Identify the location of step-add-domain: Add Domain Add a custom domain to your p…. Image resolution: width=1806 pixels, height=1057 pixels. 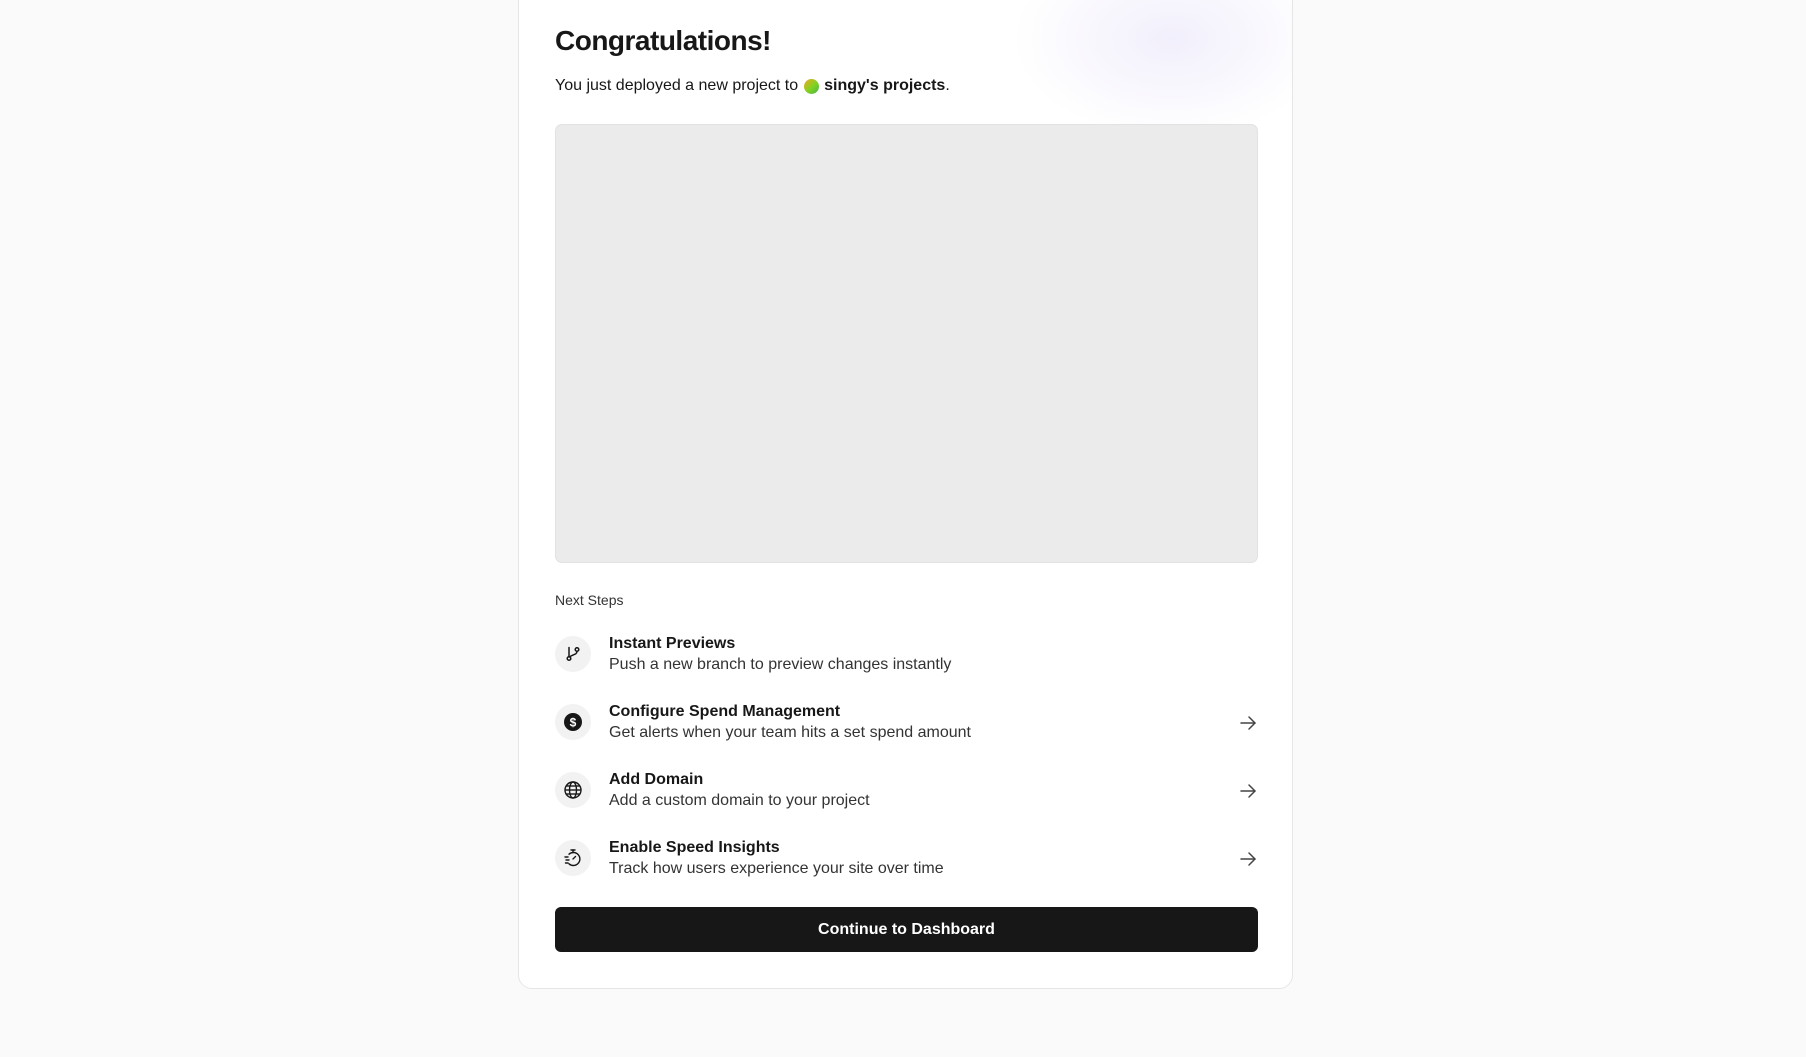
(906, 798).